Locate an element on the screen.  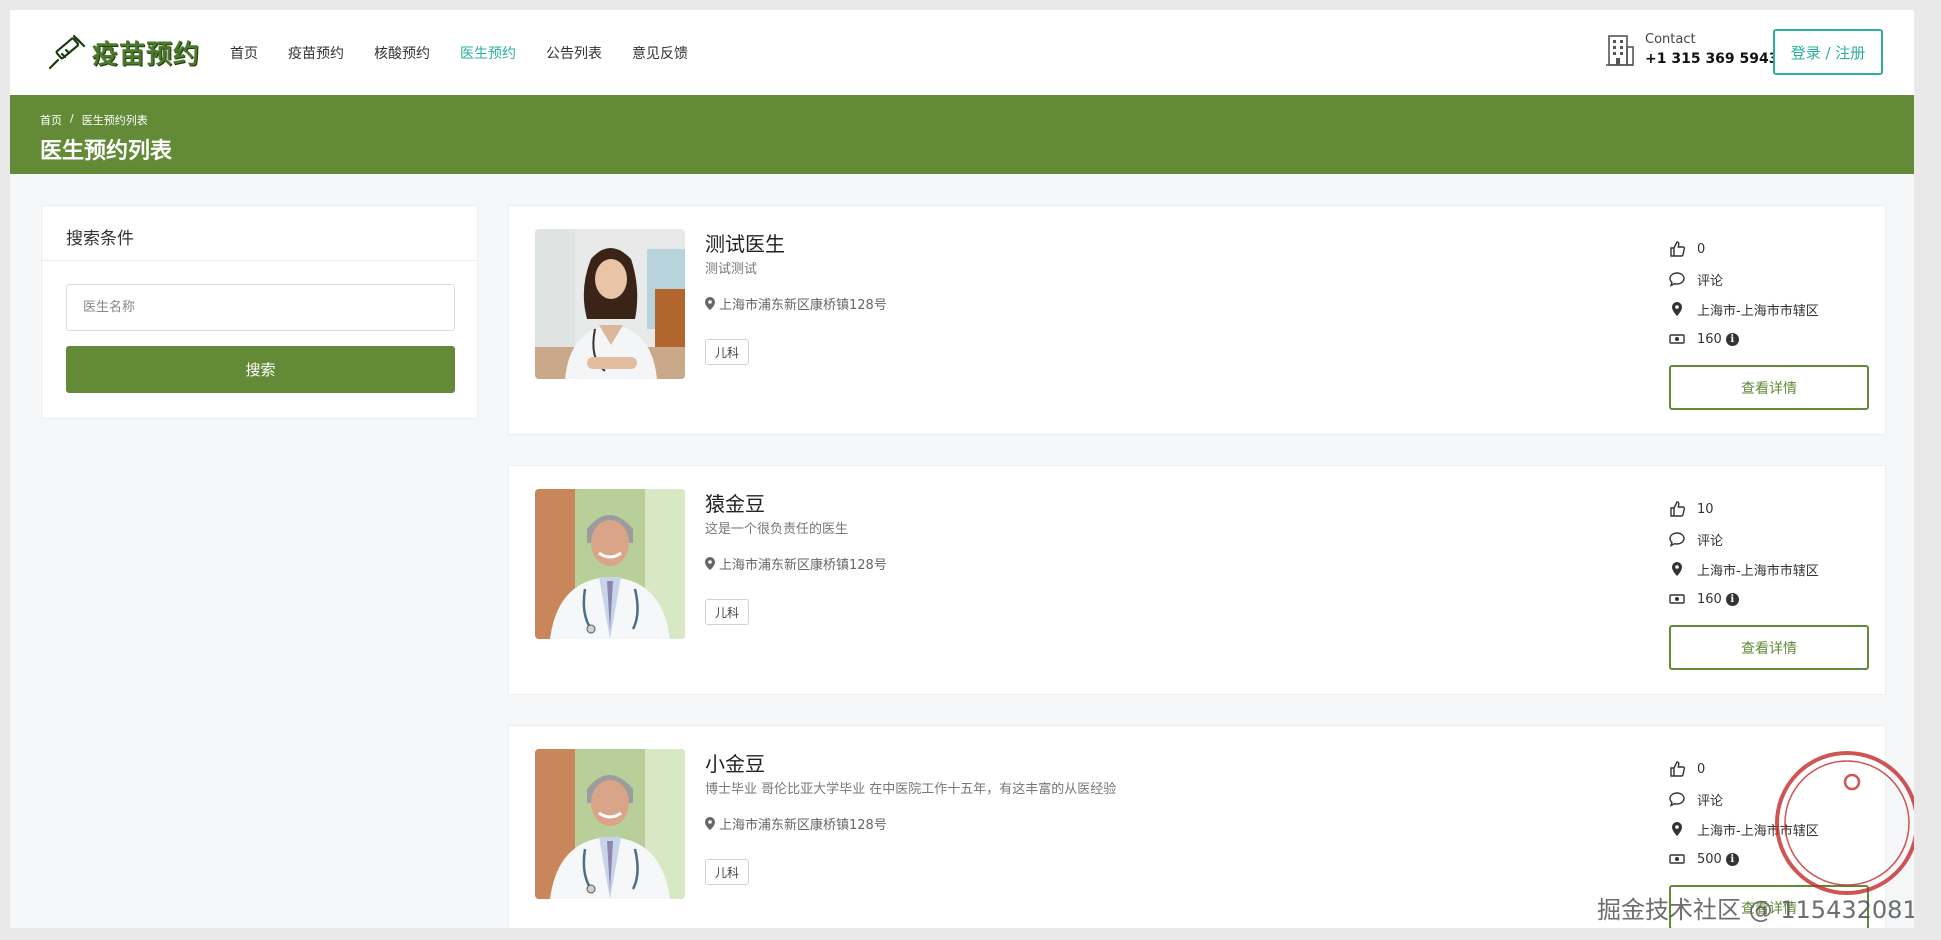
likes-count: 10 is located at coordinates (1705, 509).